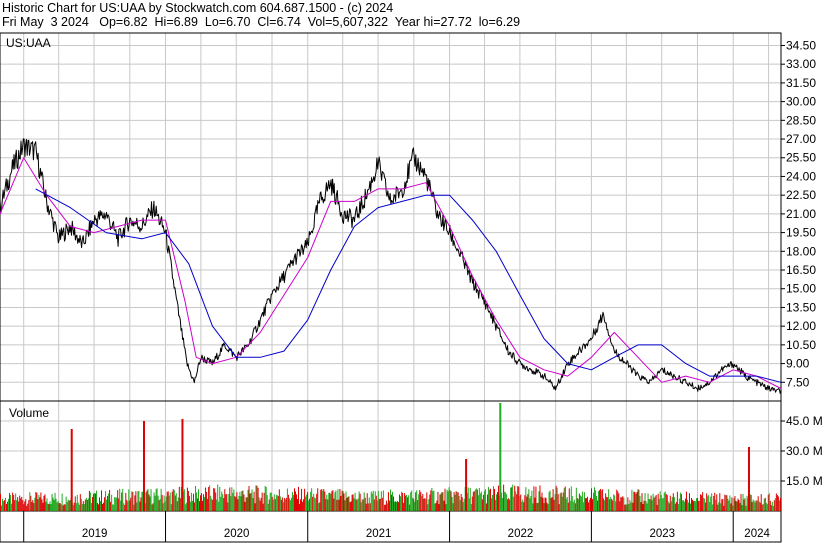 This screenshot has width=830, height=543. I want to click on volume-tick-label: 45.0 M, so click(804, 421).